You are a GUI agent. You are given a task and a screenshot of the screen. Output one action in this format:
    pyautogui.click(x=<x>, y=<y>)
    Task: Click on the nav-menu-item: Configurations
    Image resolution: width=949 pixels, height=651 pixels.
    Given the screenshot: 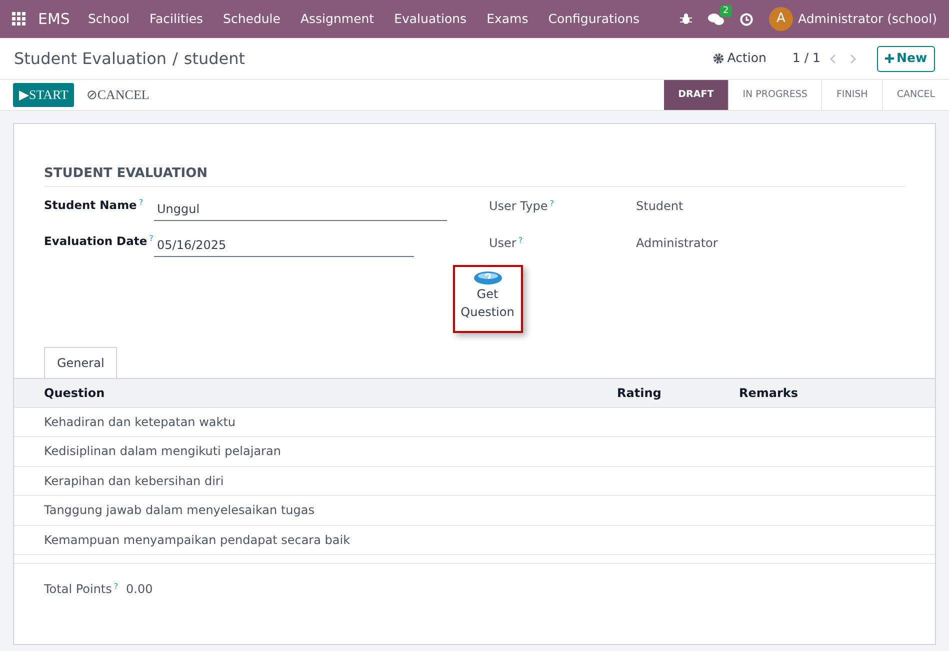 What is the action you would take?
    pyautogui.click(x=594, y=19)
    